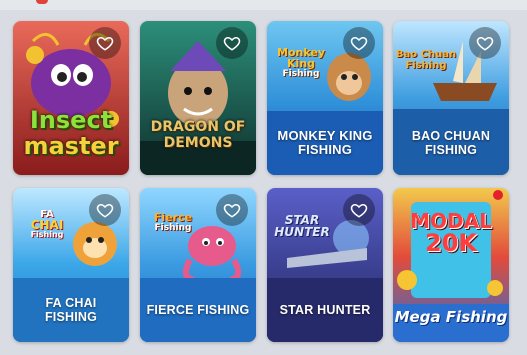  I want to click on game-logo-mega-fishing: MODAL 20K, so click(451, 233).